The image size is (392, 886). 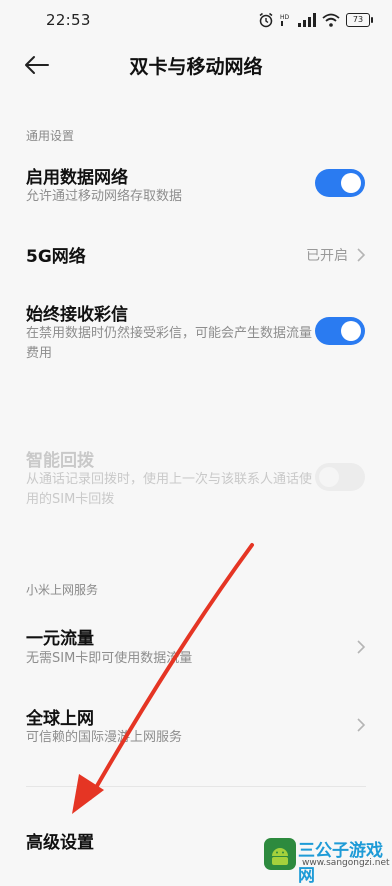 What do you see at coordinates (307, 20) in the screenshot?
I see `signal-icon` at bounding box center [307, 20].